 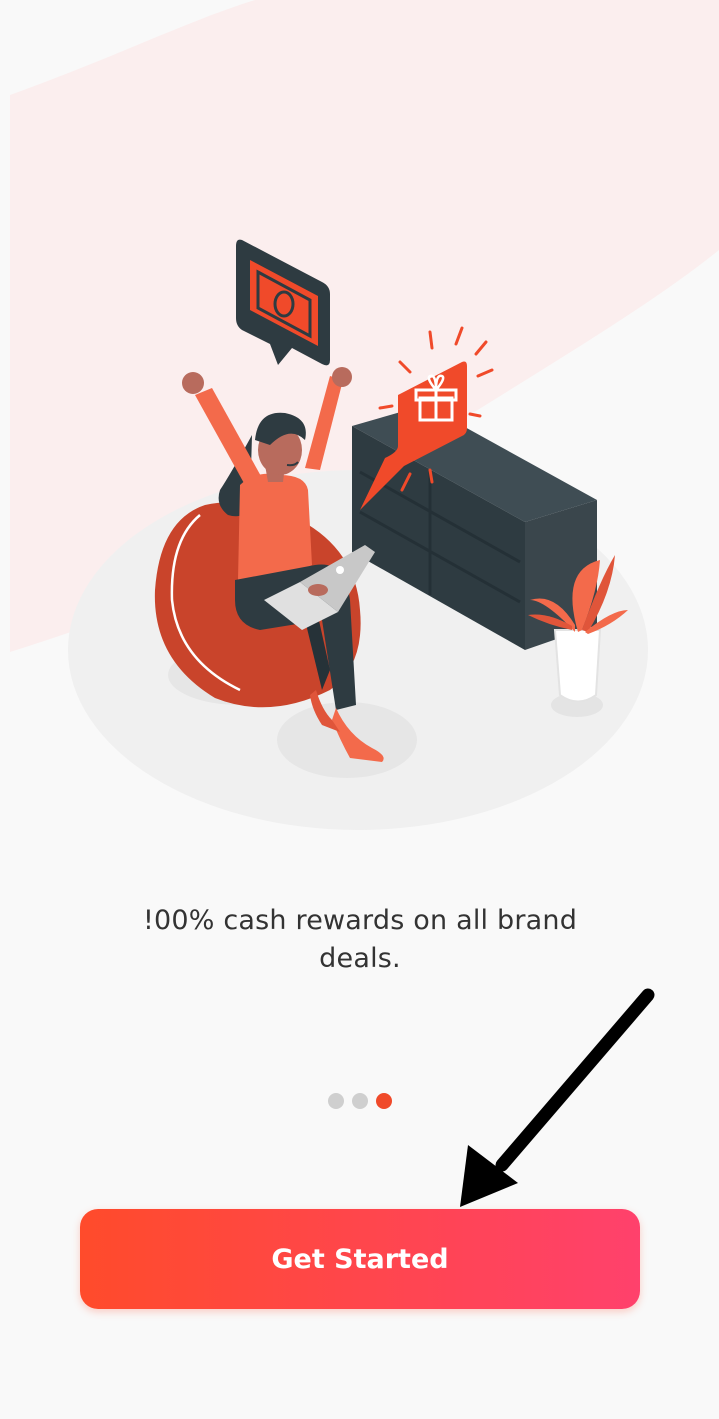 What do you see at coordinates (283, 302) in the screenshot?
I see `cash-chat-bubble-icon` at bounding box center [283, 302].